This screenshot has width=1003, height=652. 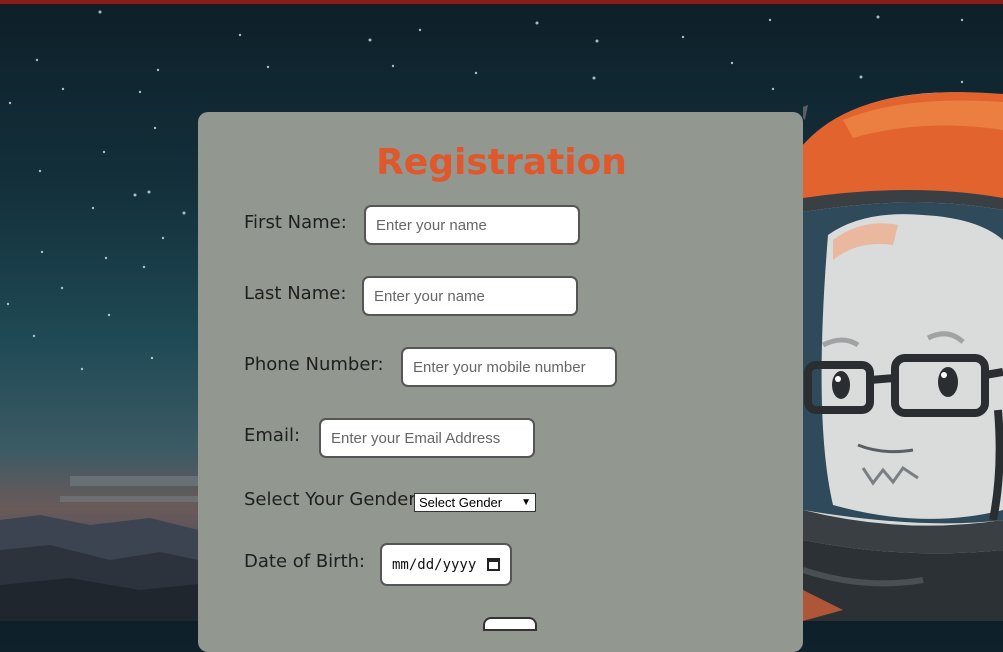 I want to click on submit-button, so click(x=510, y=624).